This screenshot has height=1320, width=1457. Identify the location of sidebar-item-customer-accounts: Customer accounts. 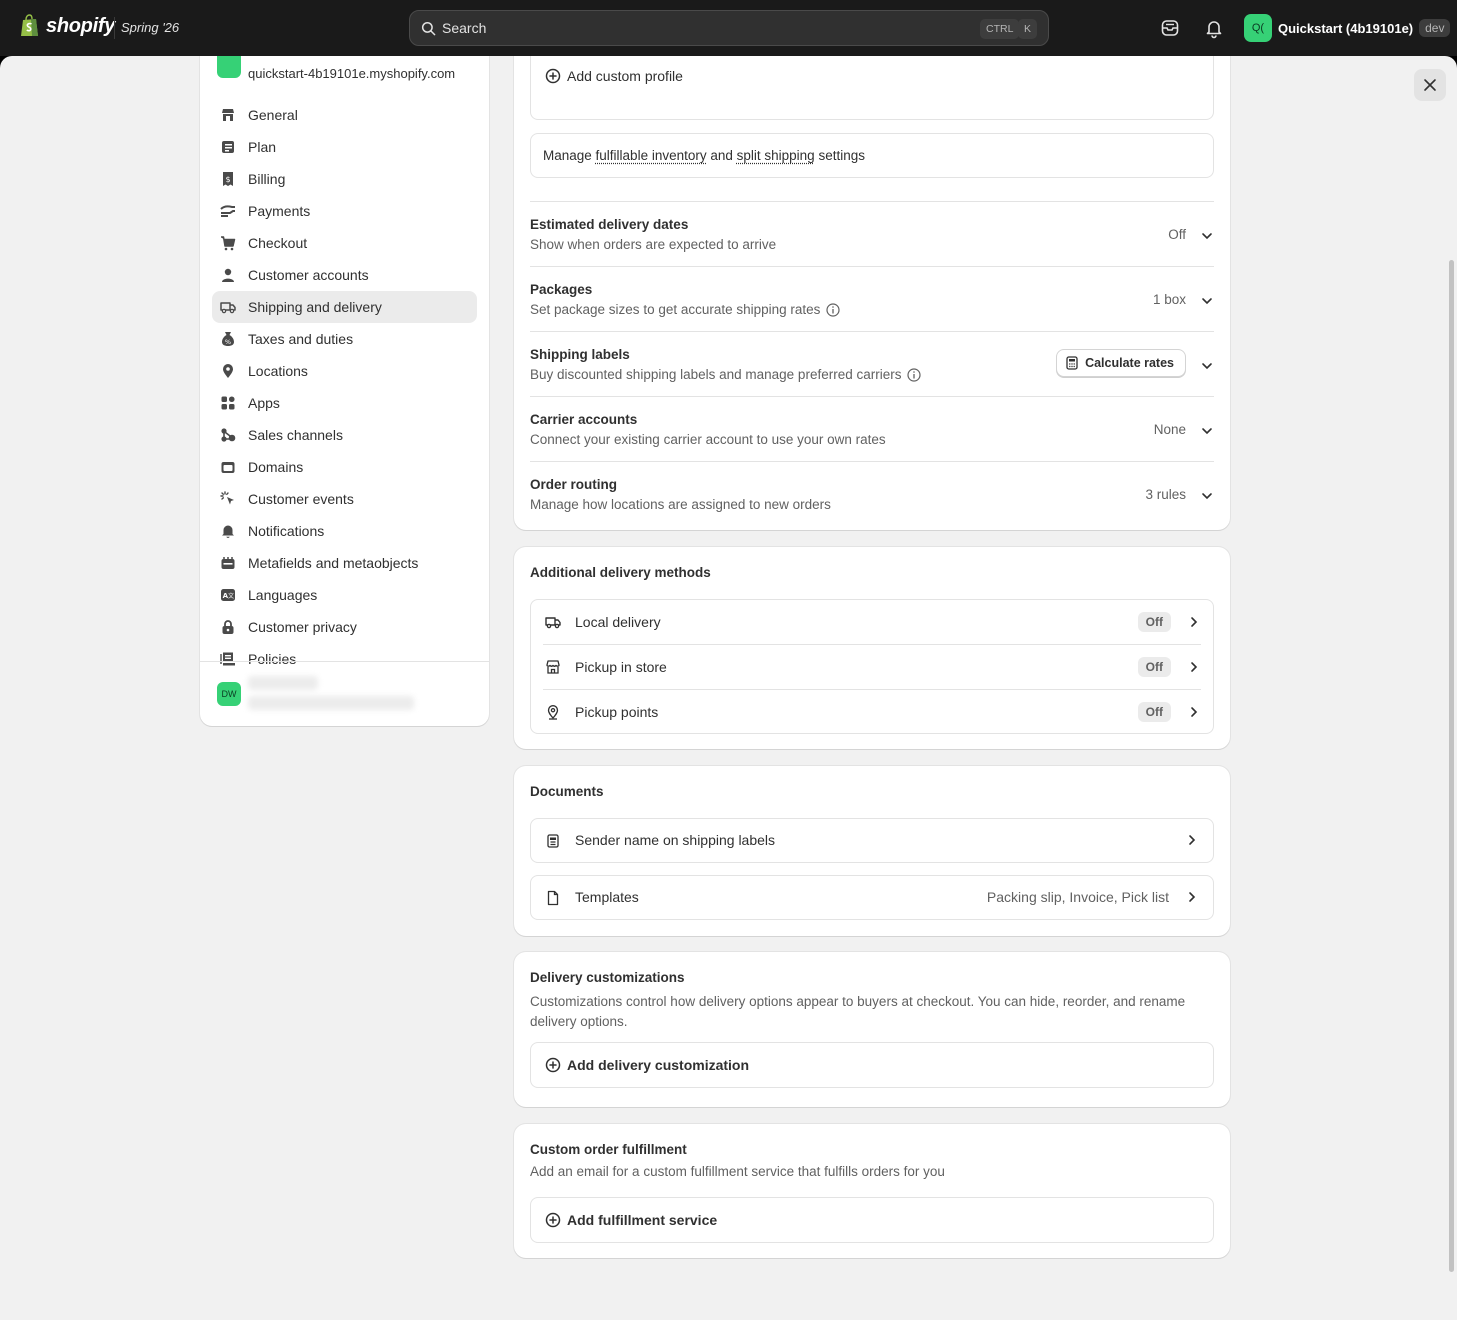
(344, 275).